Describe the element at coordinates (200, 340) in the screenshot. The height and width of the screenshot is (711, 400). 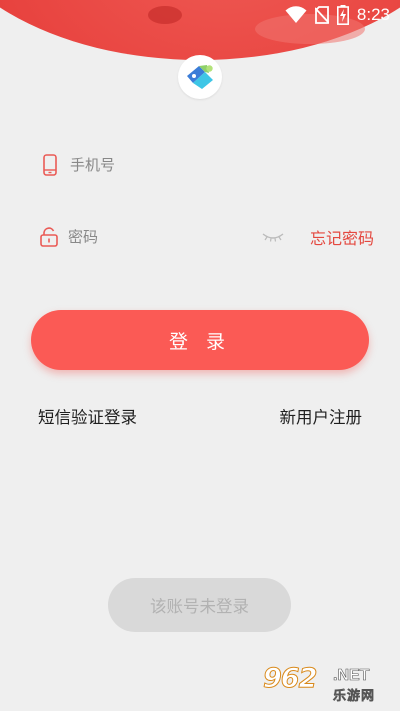
I see `login-button: 登 录` at that location.